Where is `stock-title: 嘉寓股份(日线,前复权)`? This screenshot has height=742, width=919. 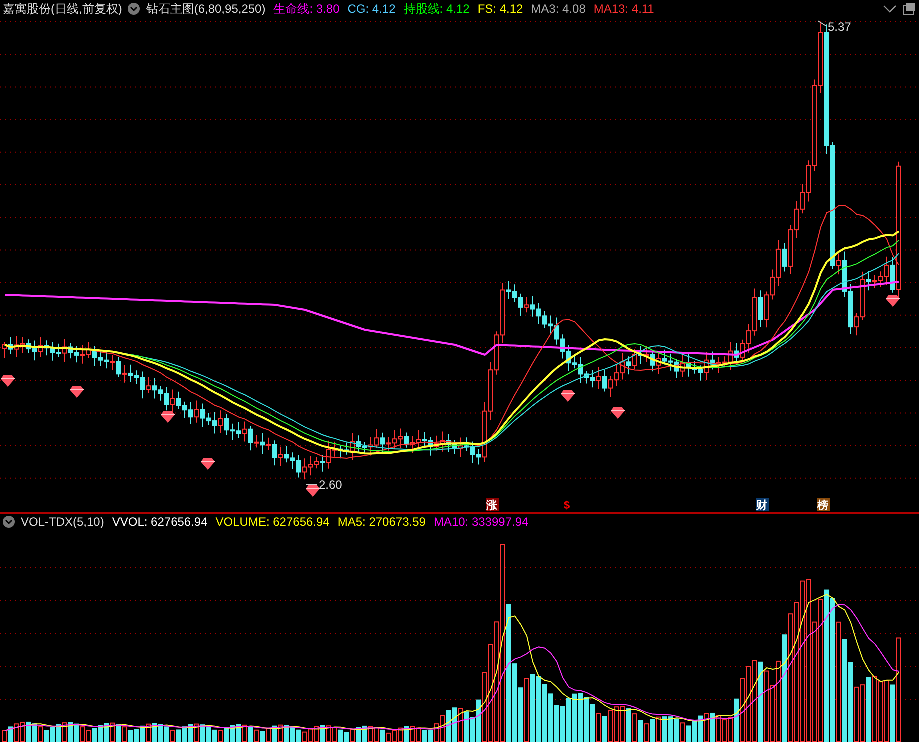 stock-title: 嘉寓股份(日线,前复权) is located at coordinates (62, 9).